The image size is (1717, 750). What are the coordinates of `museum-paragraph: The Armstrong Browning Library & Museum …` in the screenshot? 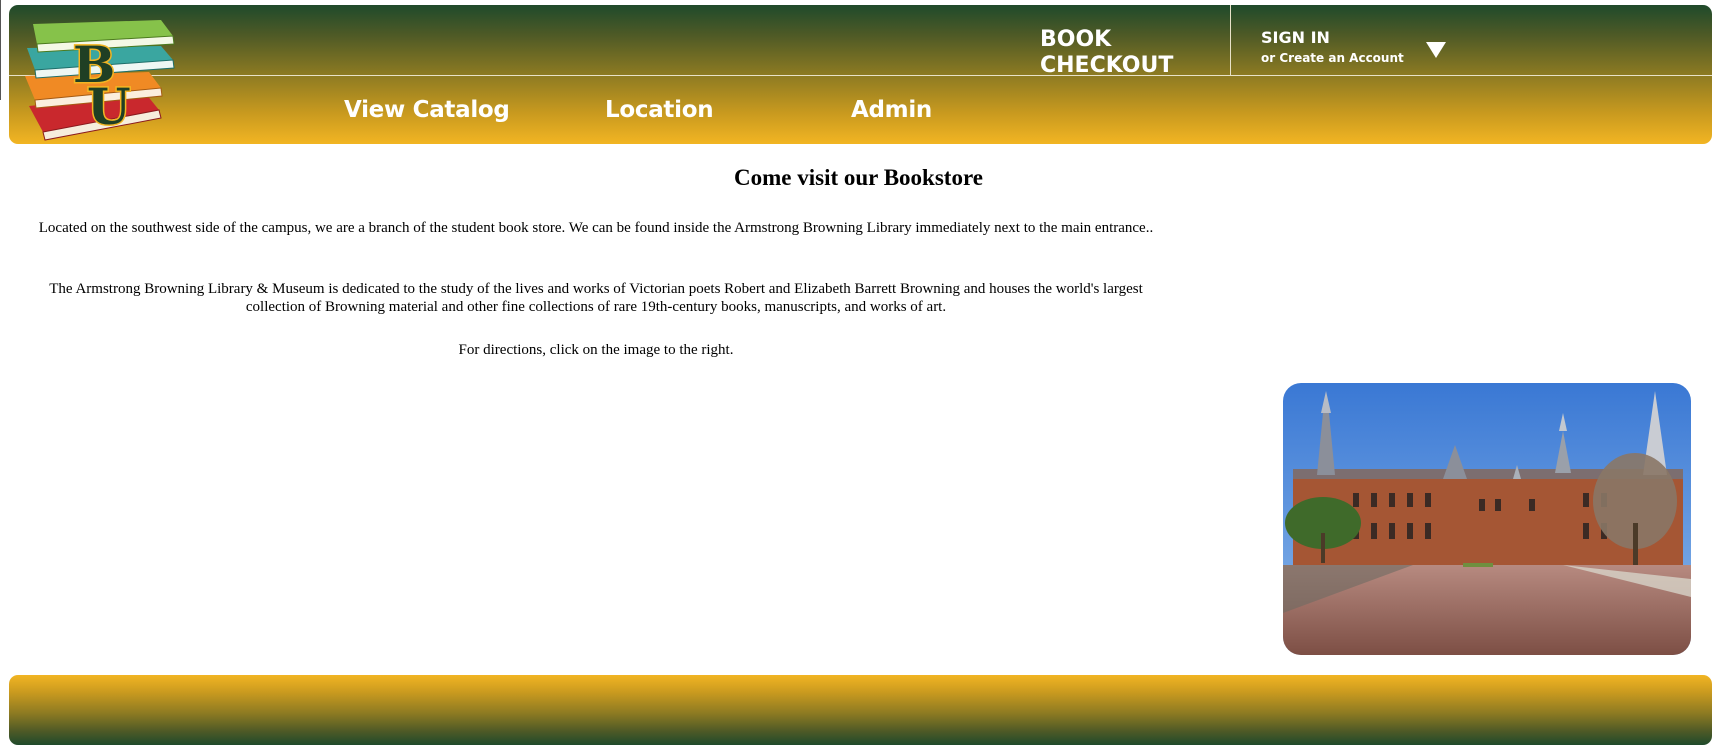 It's located at (596, 298).